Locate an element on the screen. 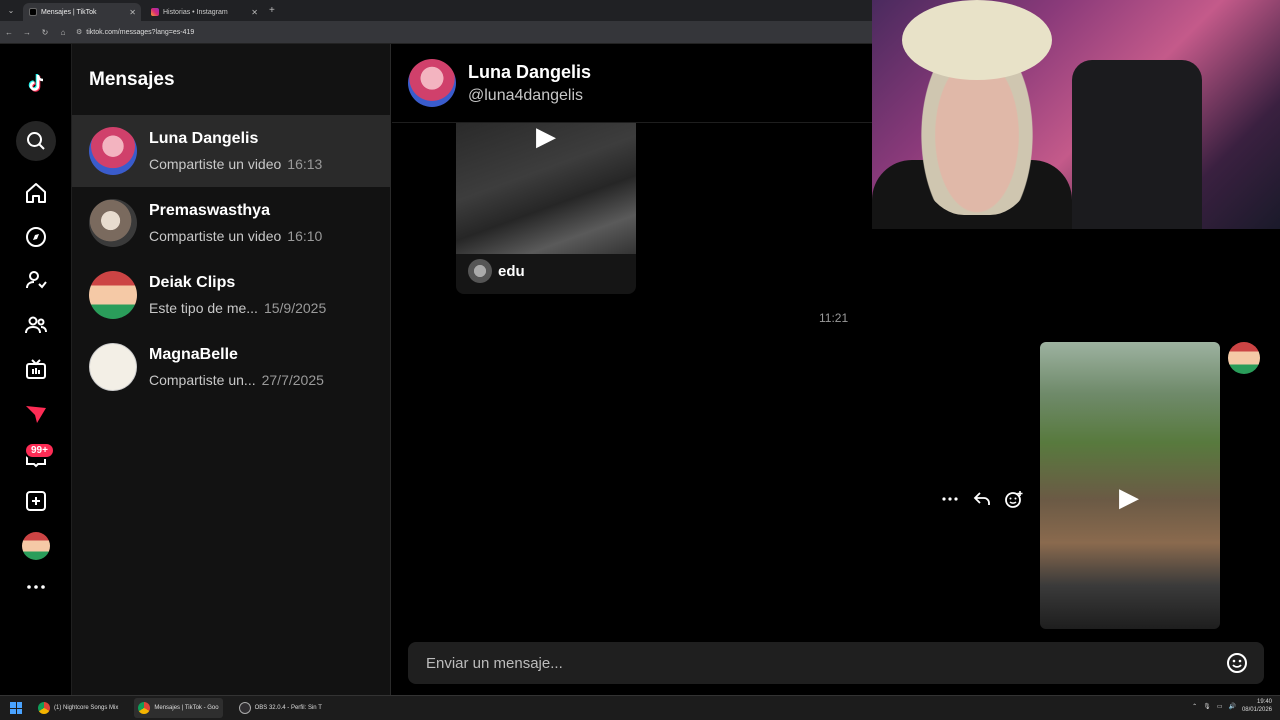 The width and height of the screenshot is (1280, 720). sent-video: ▶ is located at coordinates (1130, 485).